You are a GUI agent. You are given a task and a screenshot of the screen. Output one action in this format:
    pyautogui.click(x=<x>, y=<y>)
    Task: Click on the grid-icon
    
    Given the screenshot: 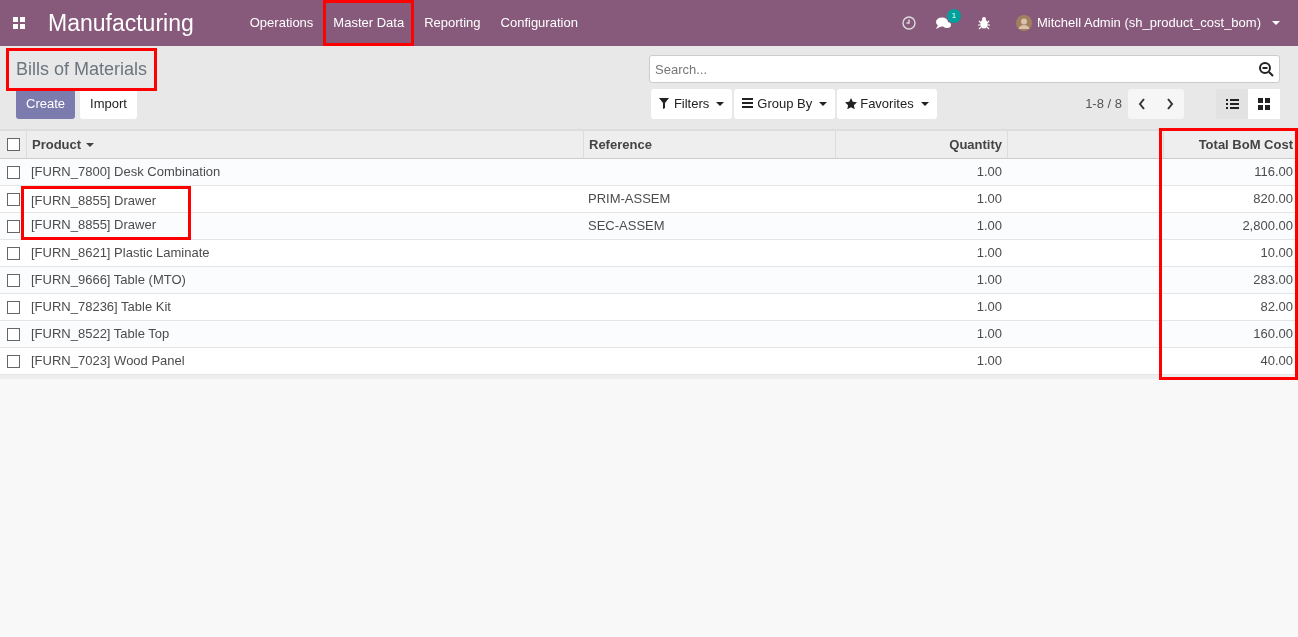 What is the action you would take?
    pyautogui.click(x=1264, y=104)
    